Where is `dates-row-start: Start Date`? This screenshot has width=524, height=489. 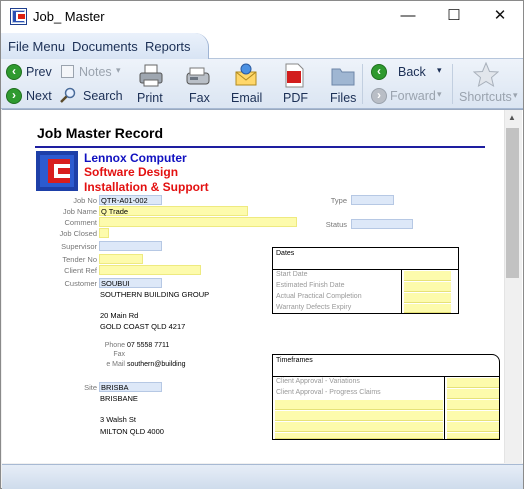 dates-row-start: Start Date is located at coordinates (292, 274).